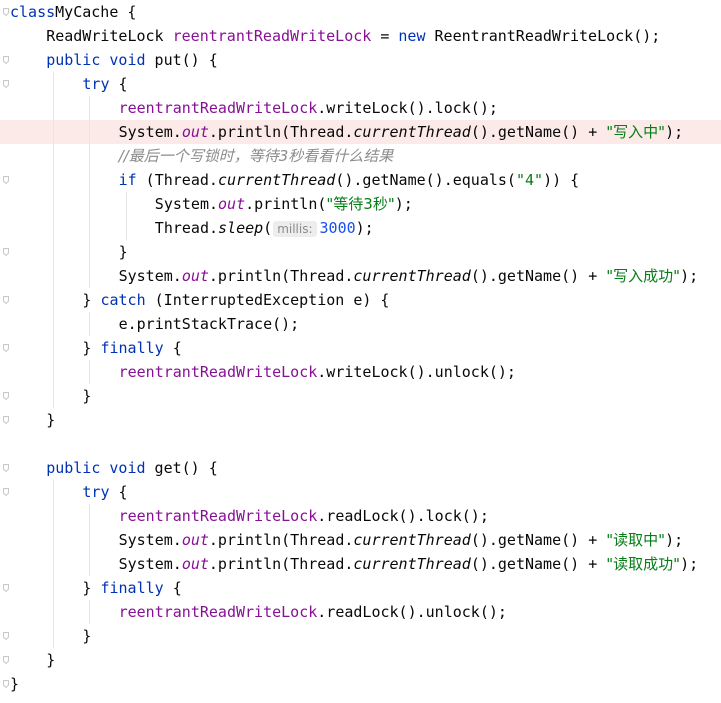 The width and height of the screenshot is (721, 703). What do you see at coordinates (276, 180) in the screenshot?
I see `code-token: currentThread` at bounding box center [276, 180].